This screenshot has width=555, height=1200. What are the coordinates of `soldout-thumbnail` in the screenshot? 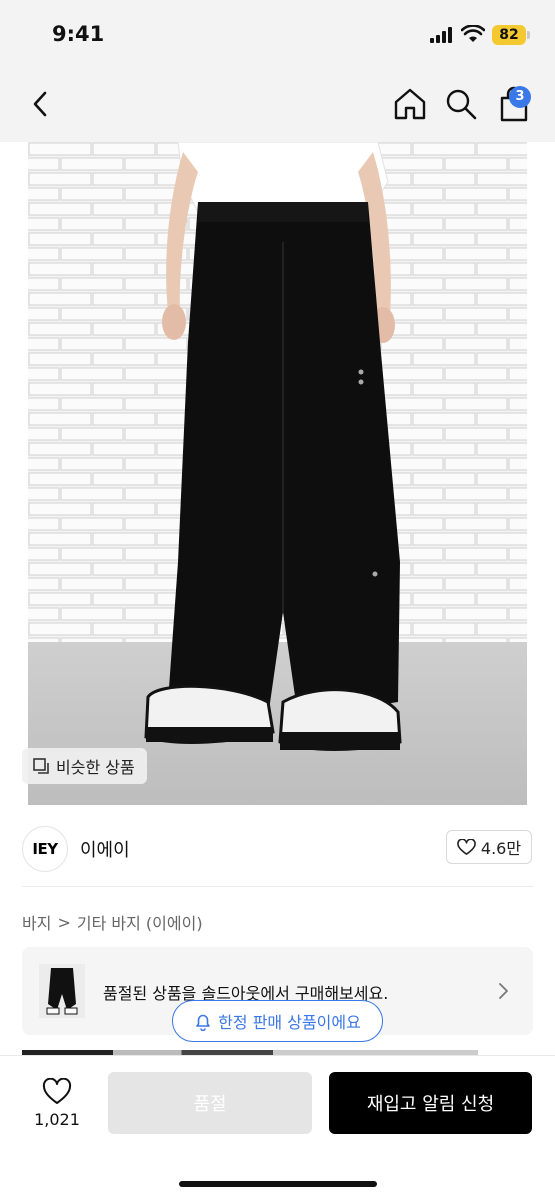 It's located at (62, 991).